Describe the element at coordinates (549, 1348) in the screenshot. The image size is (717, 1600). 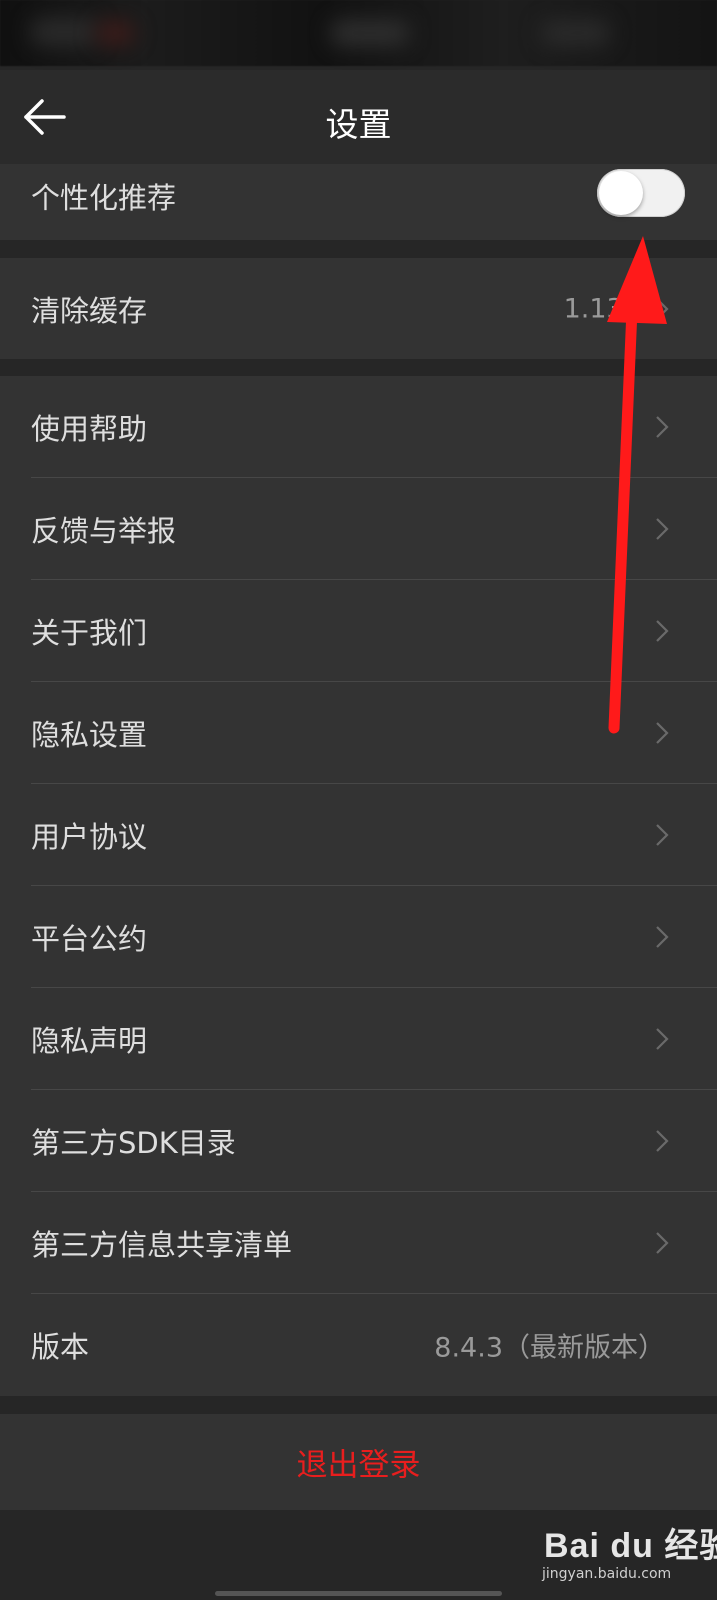
I see `version-value: 8.4.3（最新版本）` at that location.